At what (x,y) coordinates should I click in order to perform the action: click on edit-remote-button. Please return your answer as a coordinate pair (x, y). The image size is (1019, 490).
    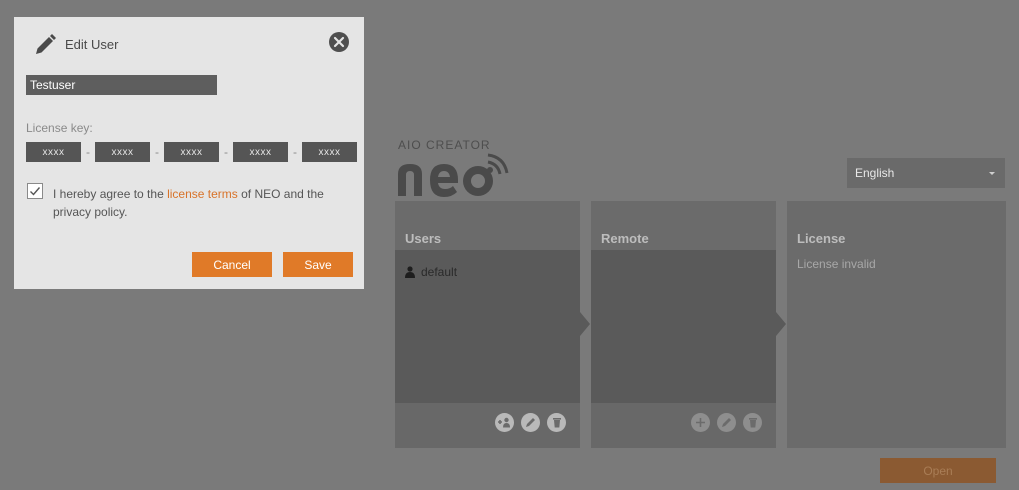
    Looking at the image, I should click on (726, 422).